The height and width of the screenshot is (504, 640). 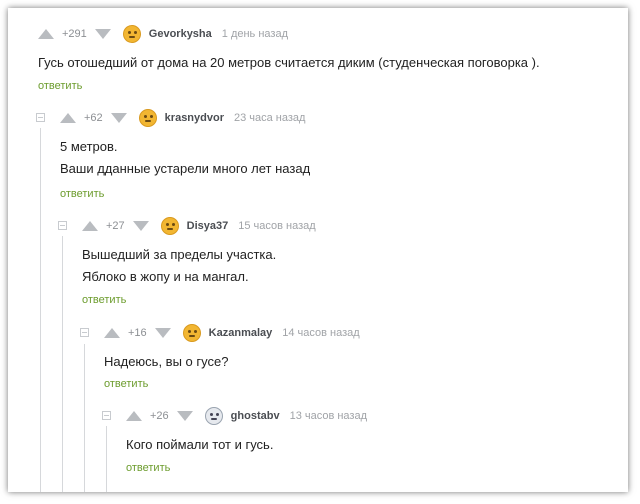 What do you see at coordinates (165, 276) in the screenshot?
I see `comment-text-line: Яблоко в жопу и на мангал.` at bounding box center [165, 276].